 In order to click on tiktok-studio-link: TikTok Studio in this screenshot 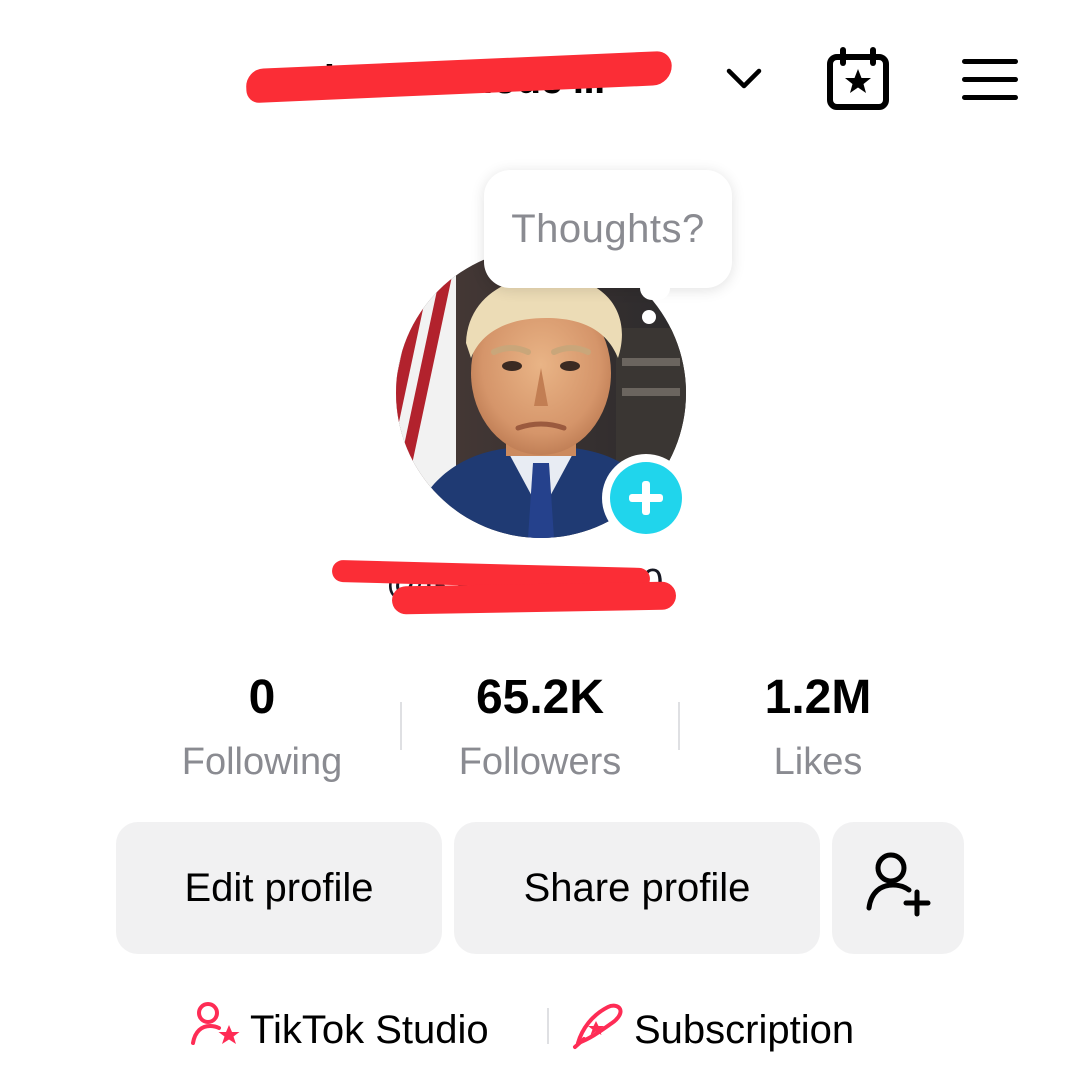, I will do `click(339, 1030)`.